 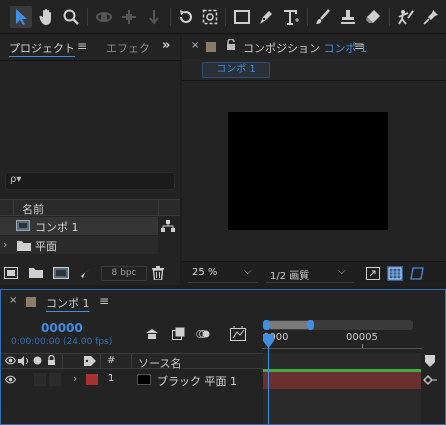 I want to click on project-footer: 8 bpc, so click(x=90, y=274).